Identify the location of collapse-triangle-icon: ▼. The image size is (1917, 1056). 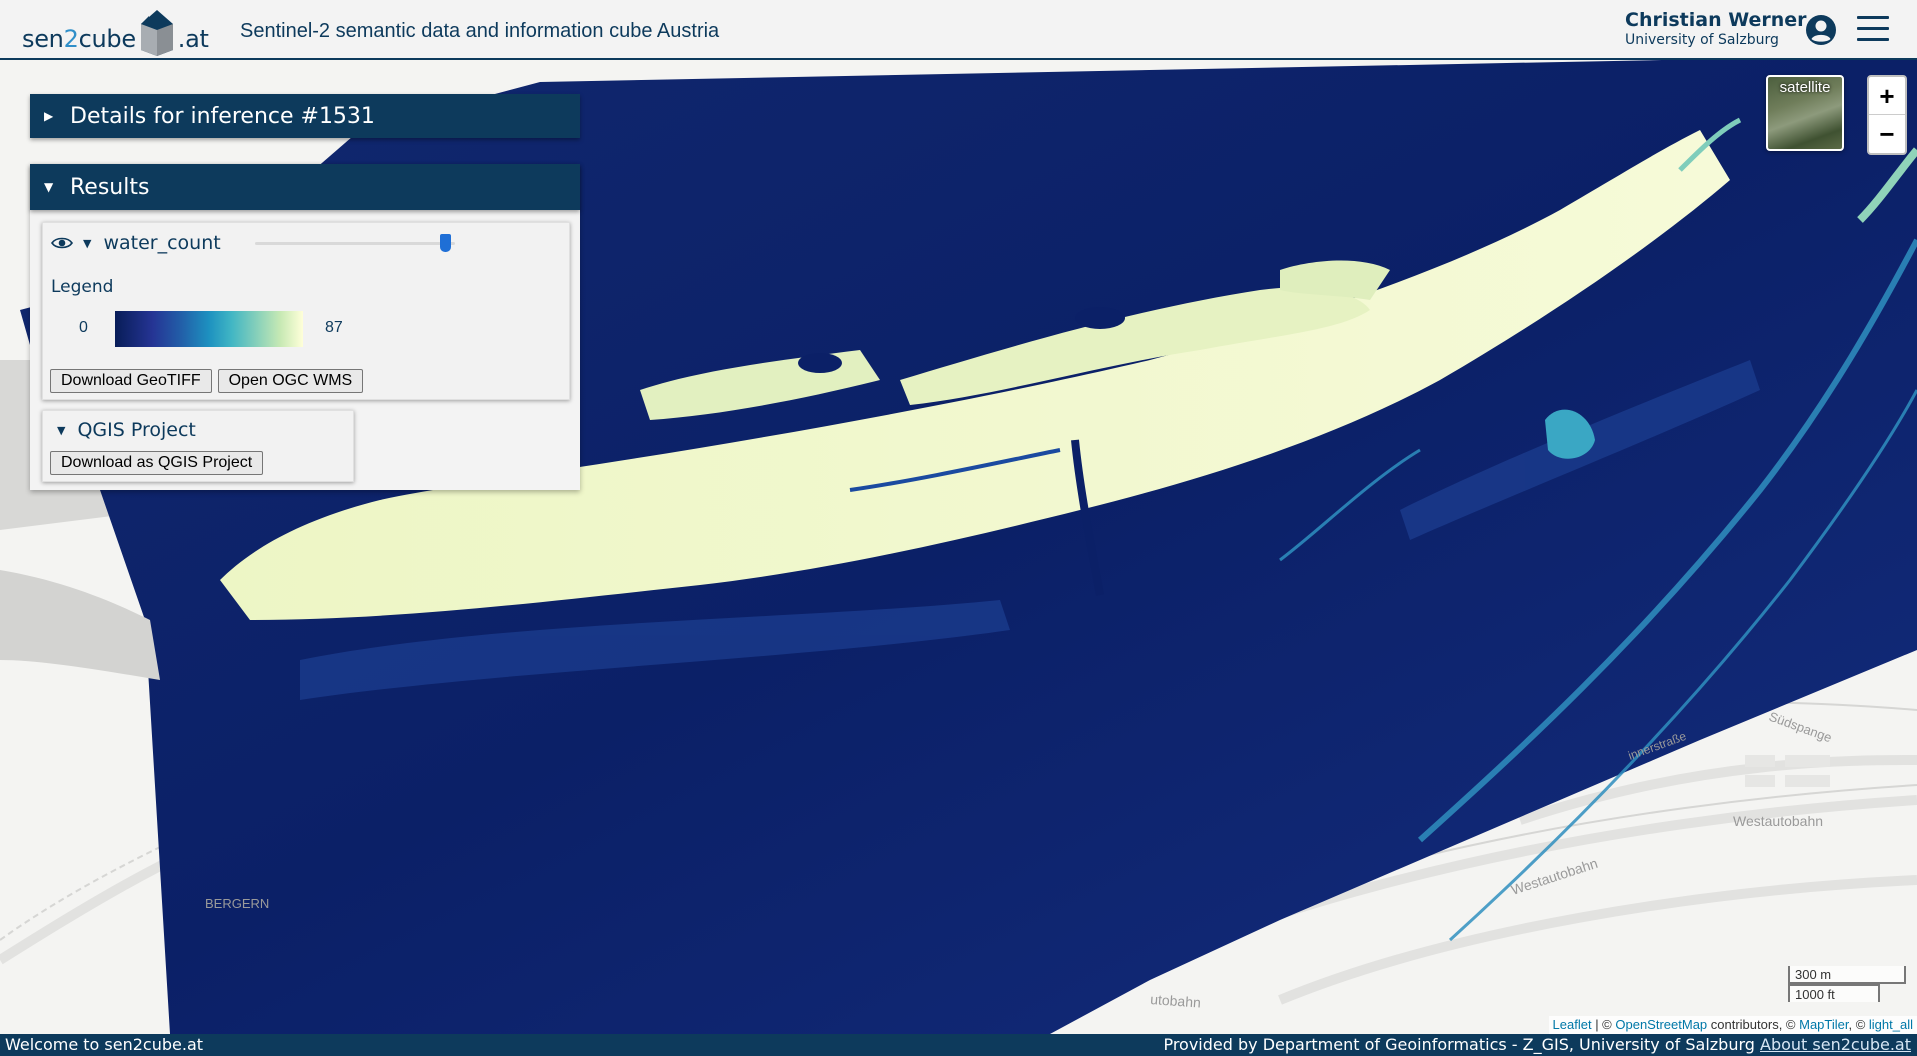
(49, 187).